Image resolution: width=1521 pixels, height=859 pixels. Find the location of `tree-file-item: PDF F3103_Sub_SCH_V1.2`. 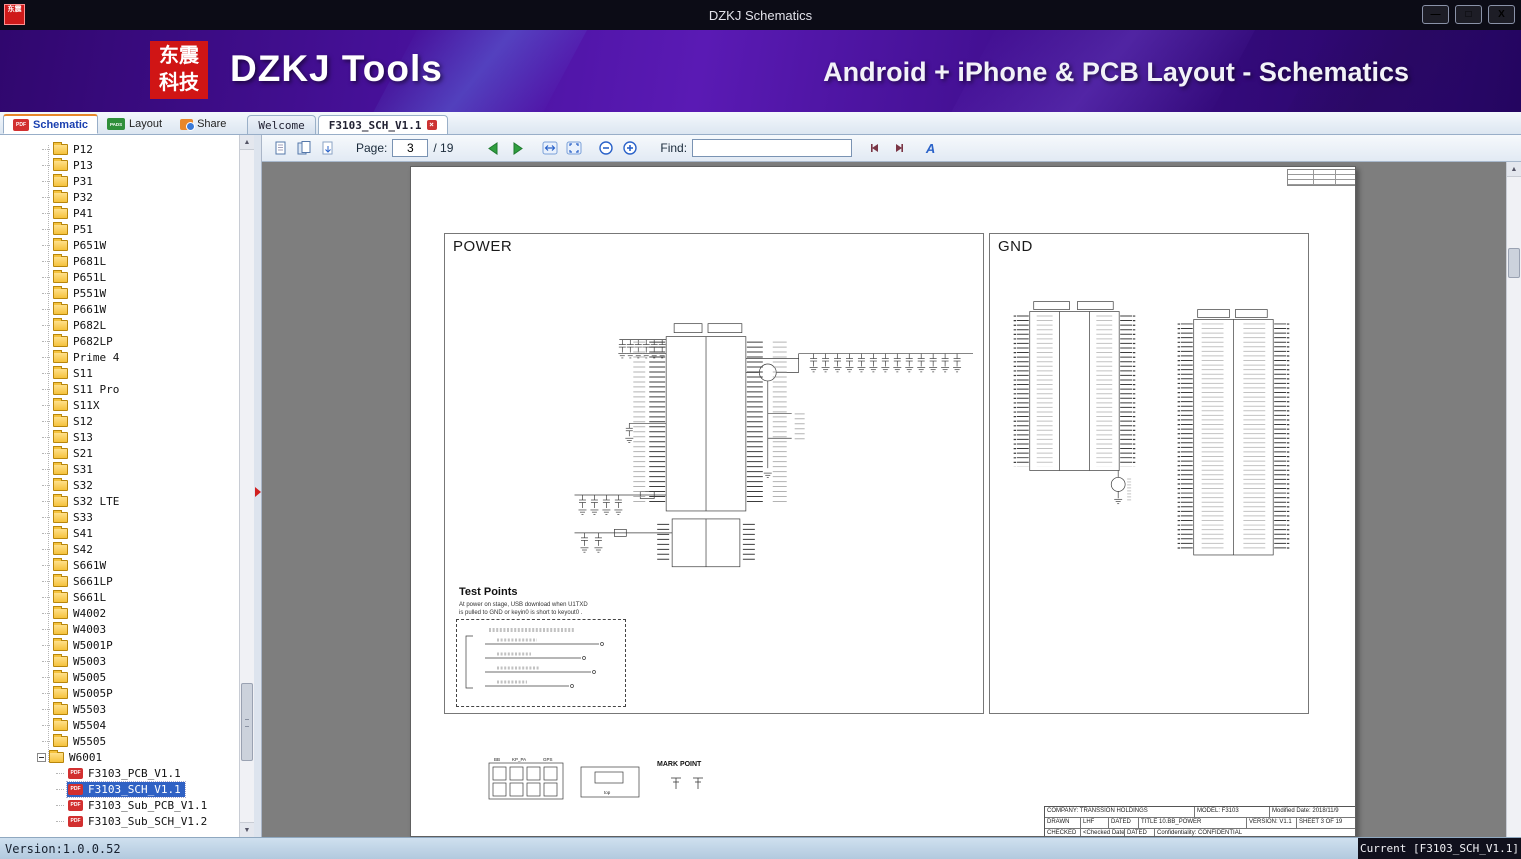

tree-file-item: PDF F3103_Sub_SCH_V1.2 is located at coordinates (119, 821).